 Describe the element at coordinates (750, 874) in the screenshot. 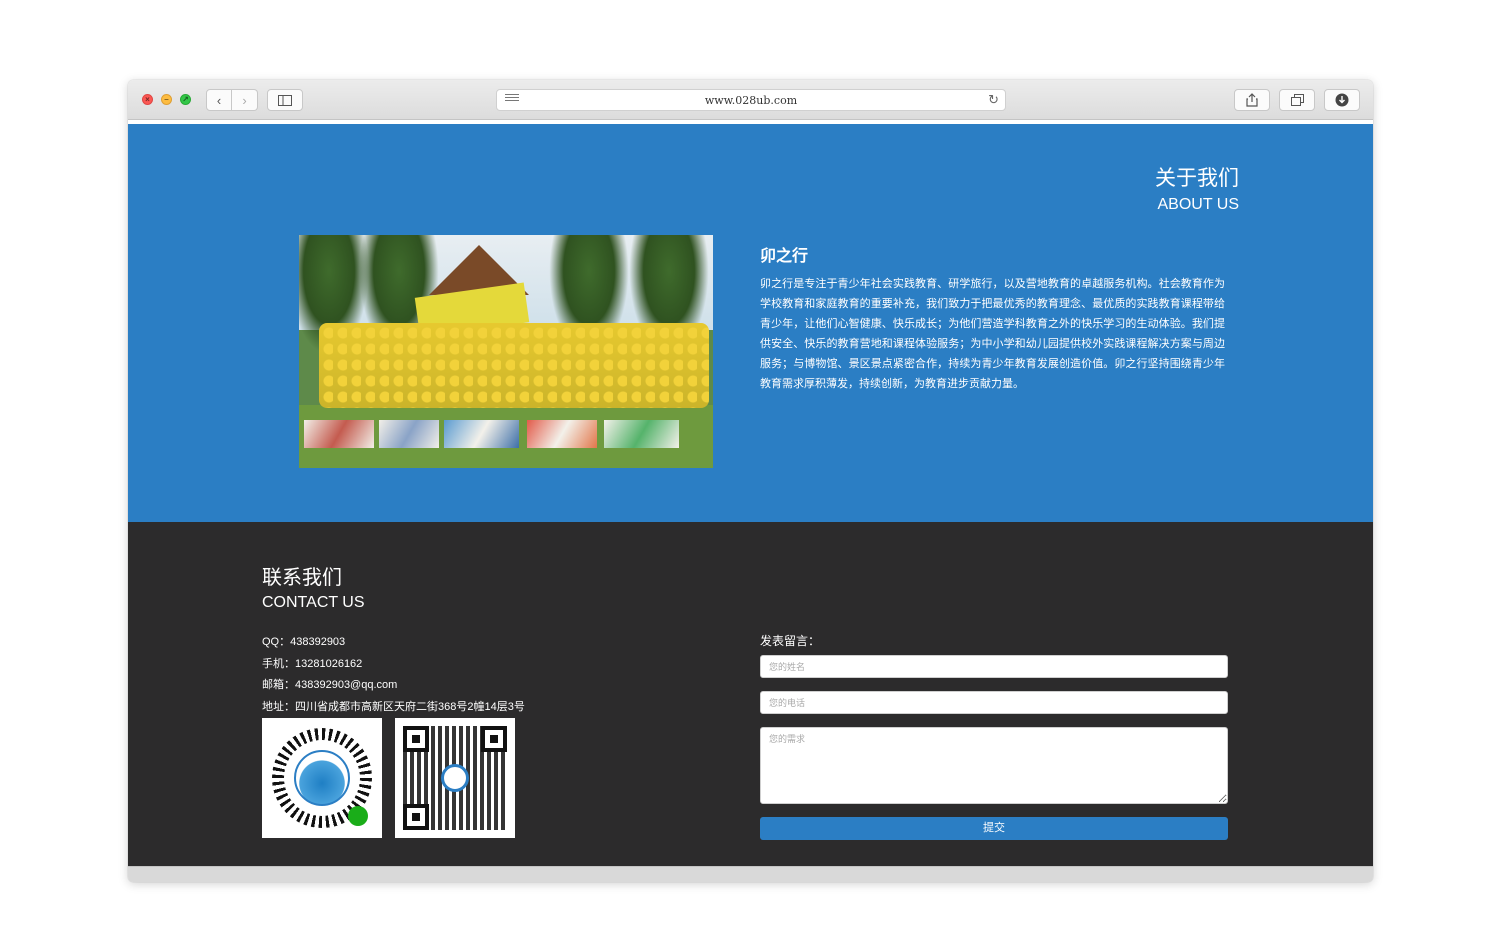

I see `status-bar` at that location.